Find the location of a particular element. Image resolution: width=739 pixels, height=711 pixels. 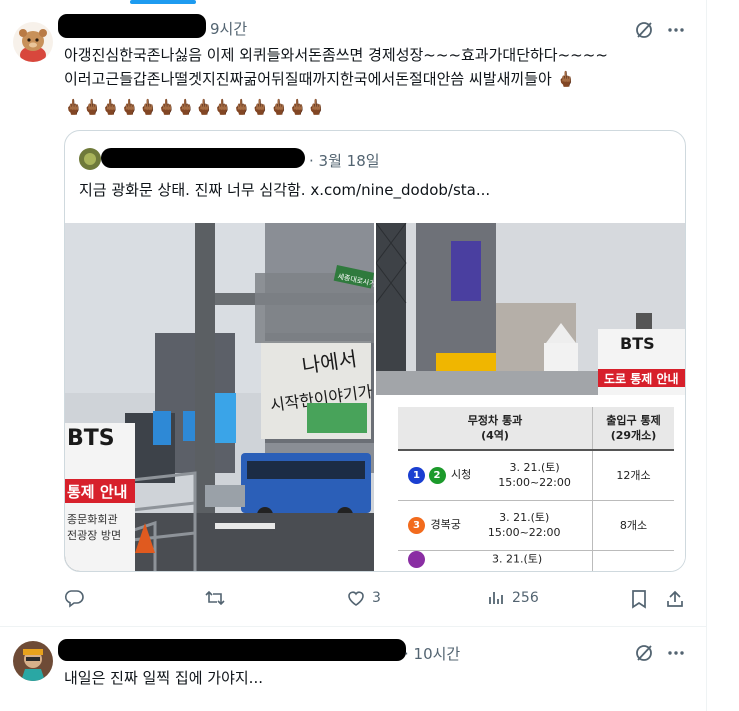

quoted-post-date: · 3월 18일 is located at coordinates (344, 160).